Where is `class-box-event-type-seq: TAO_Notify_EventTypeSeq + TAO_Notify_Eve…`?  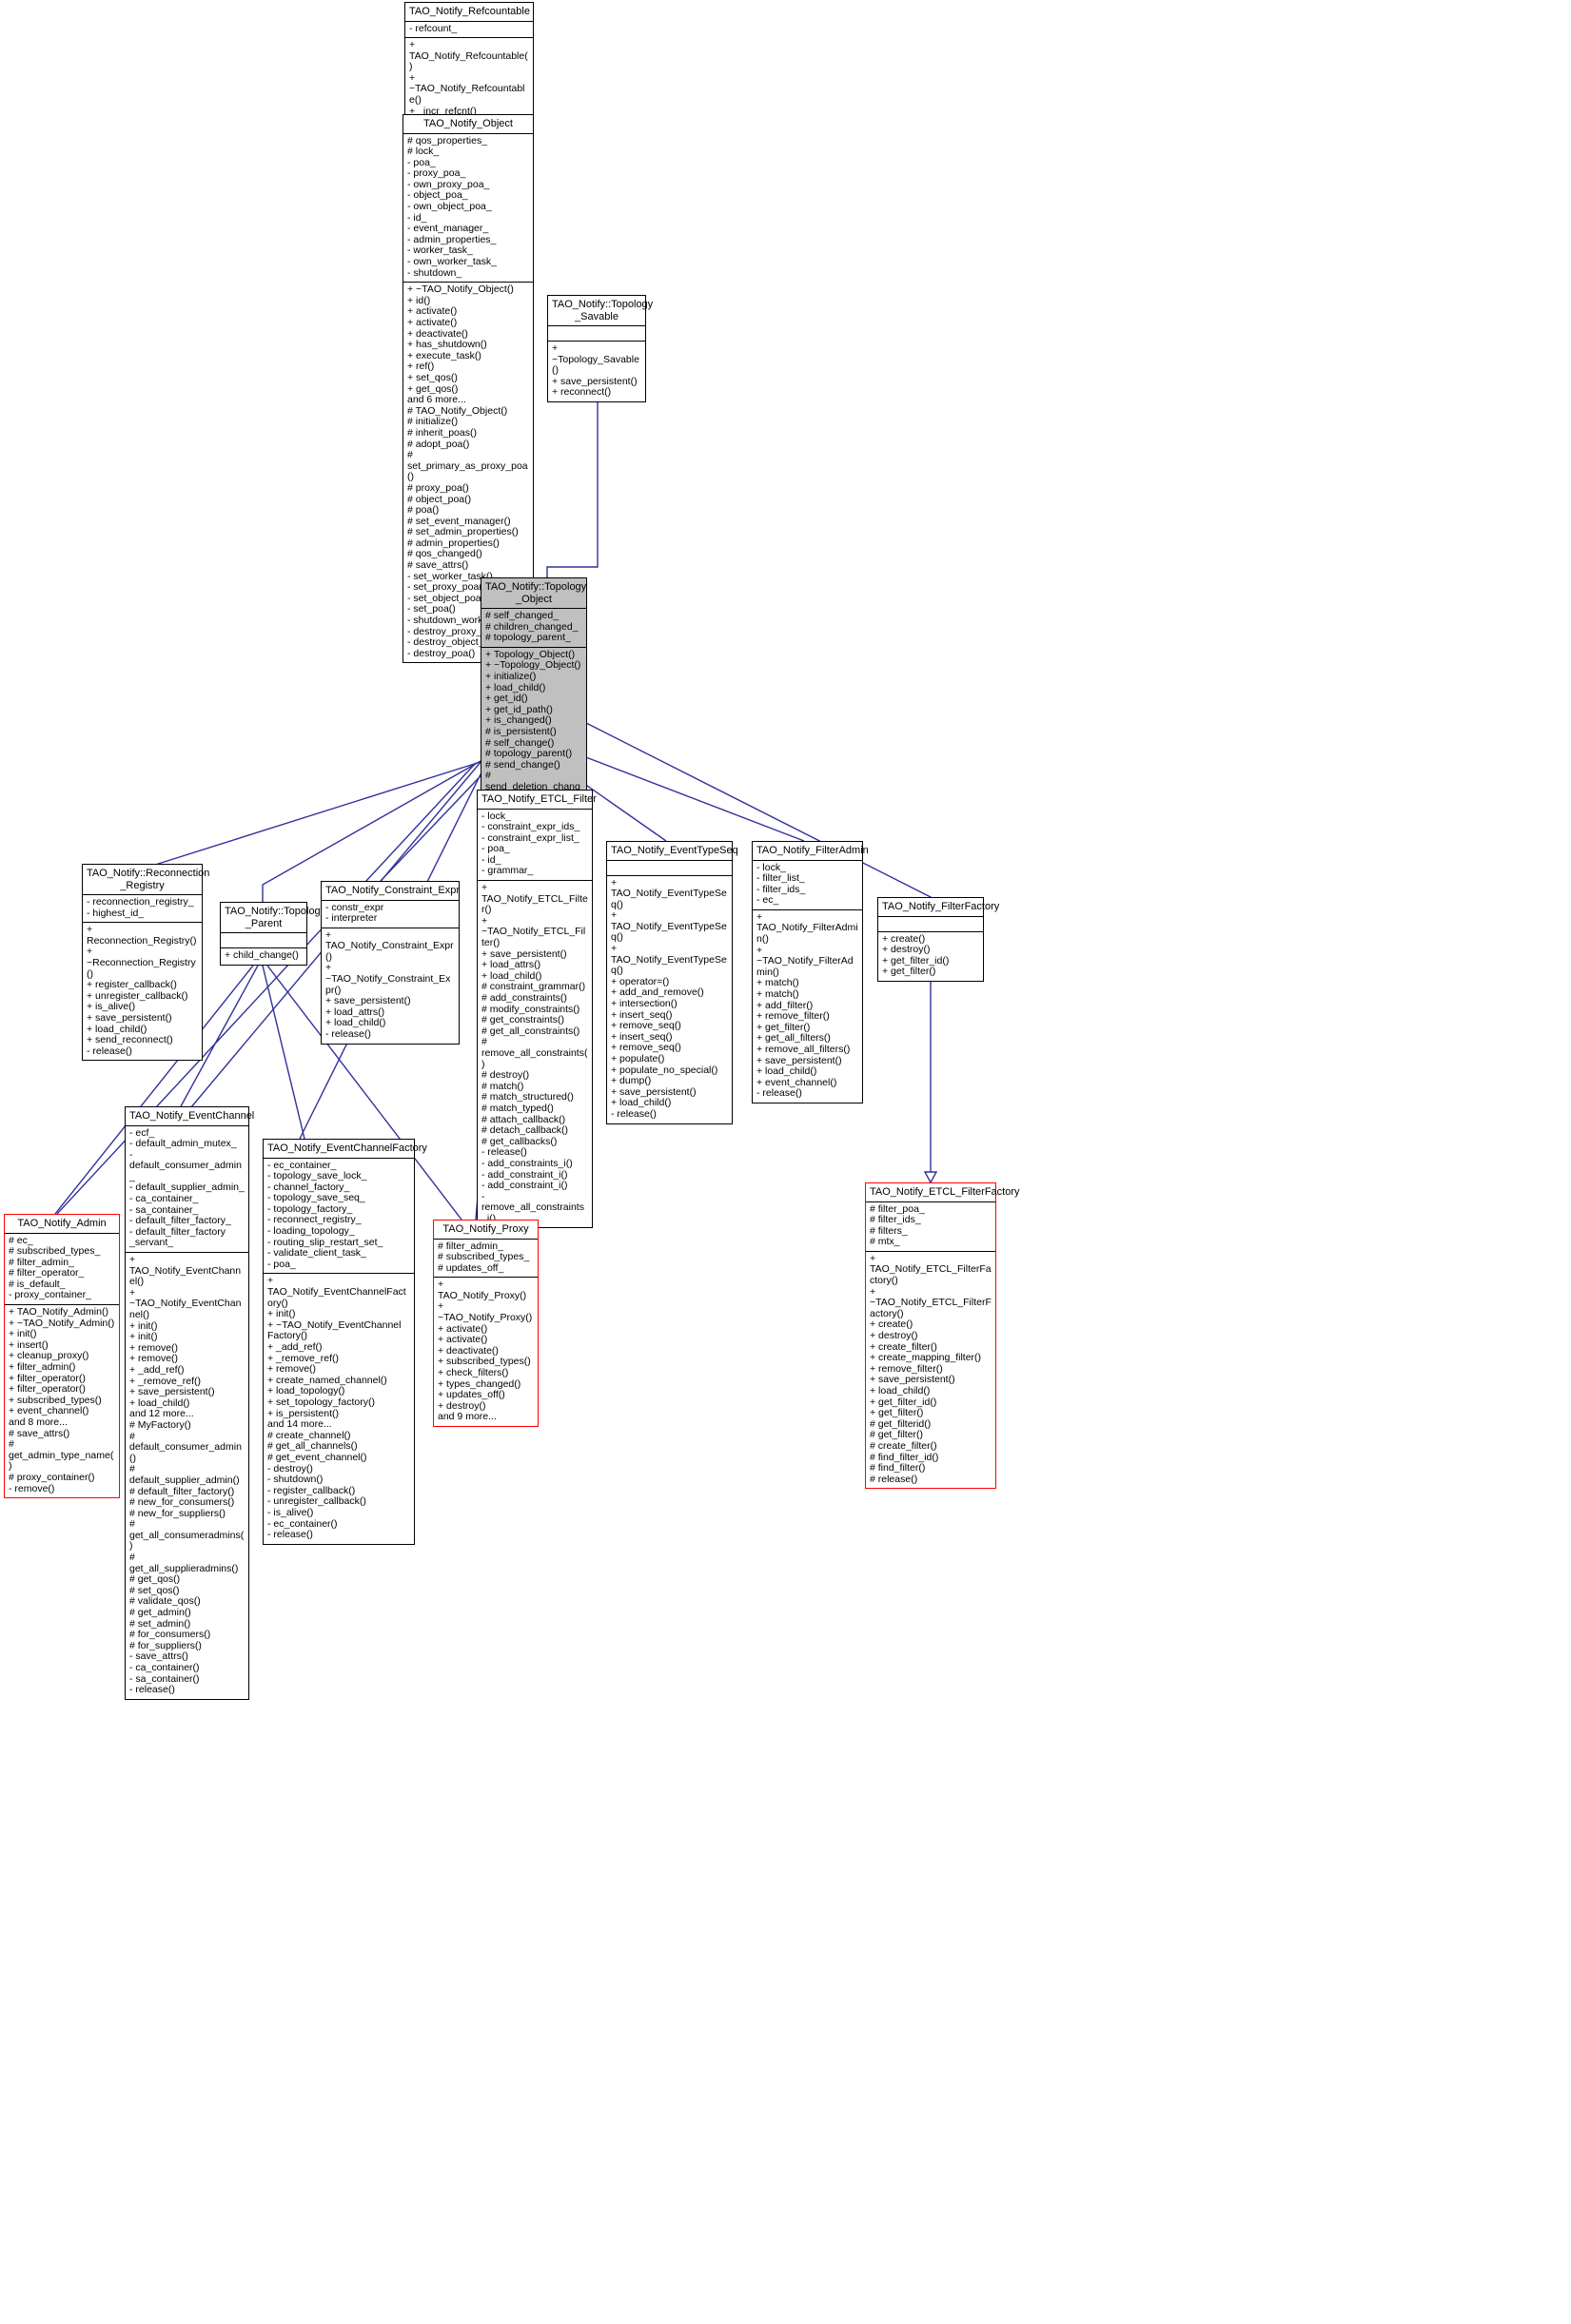 class-box-event-type-seq: TAO_Notify_EventTypeSeq + TAO_Notify_Eve… is located at coordinates (672, 982).